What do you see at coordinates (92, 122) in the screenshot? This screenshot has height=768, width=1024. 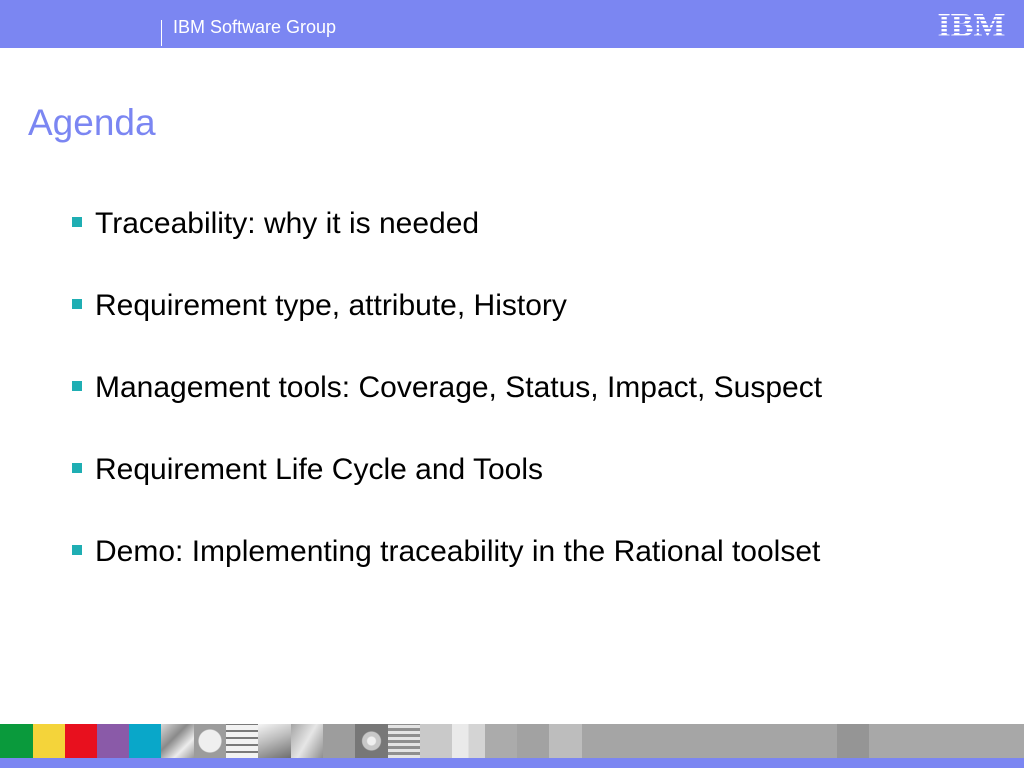 I see `page-title: Agenda` at bounding box center [92, 122].